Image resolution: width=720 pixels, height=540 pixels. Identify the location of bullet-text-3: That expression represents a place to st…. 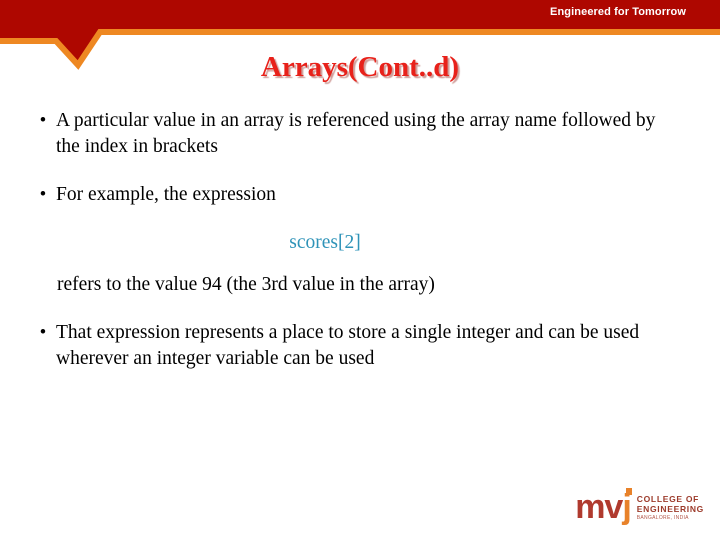
(348, 345).